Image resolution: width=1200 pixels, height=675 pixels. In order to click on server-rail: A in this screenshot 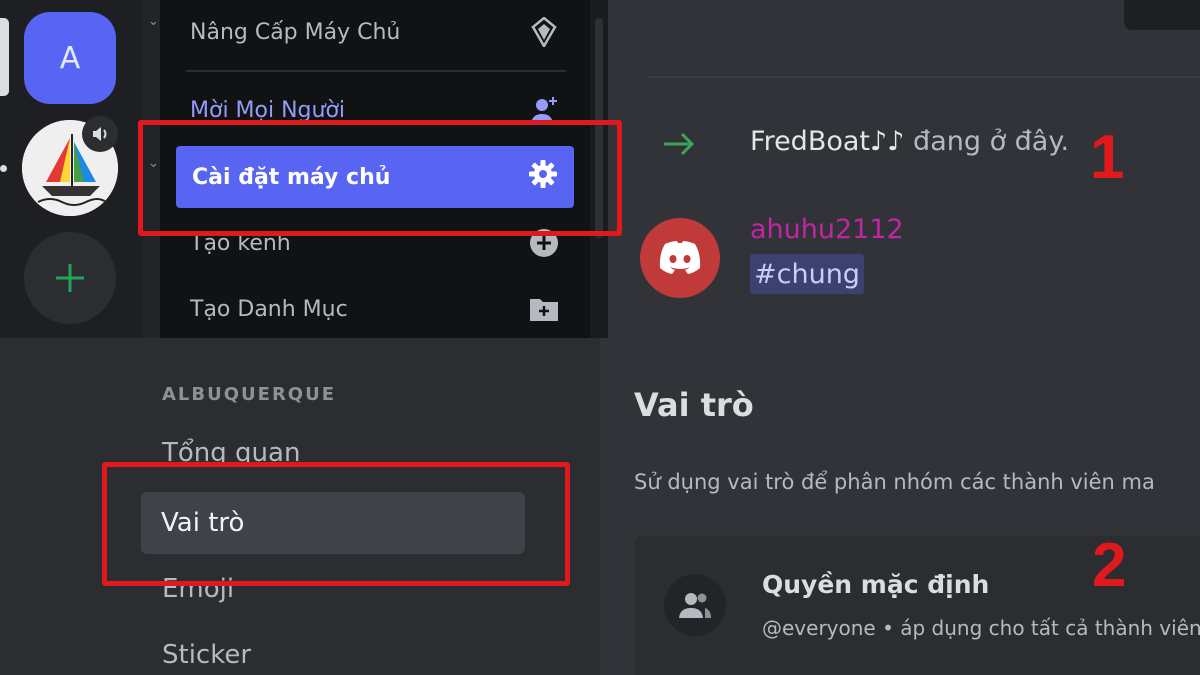, I will do `click(71, 169)`.